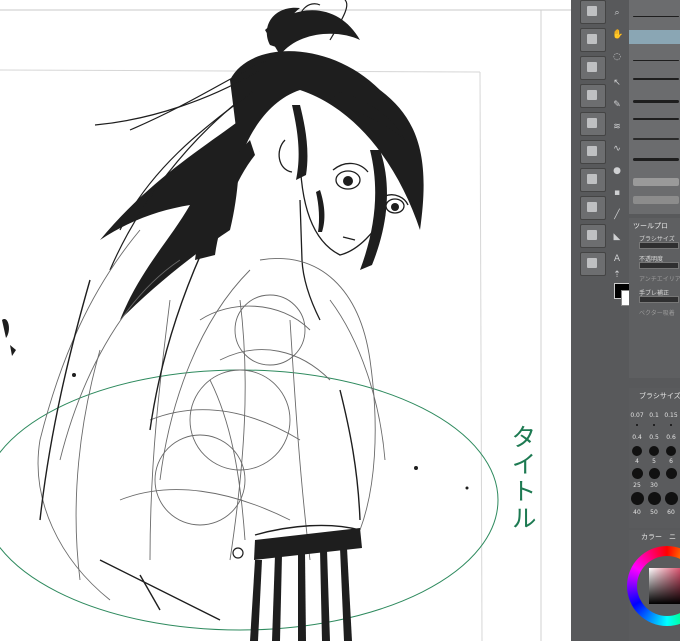 The image size is (680, 641). What do you see at coordinates (659, 299) in the screenshot?
I see `stabilization-slider` at bounding box center [659, 299].